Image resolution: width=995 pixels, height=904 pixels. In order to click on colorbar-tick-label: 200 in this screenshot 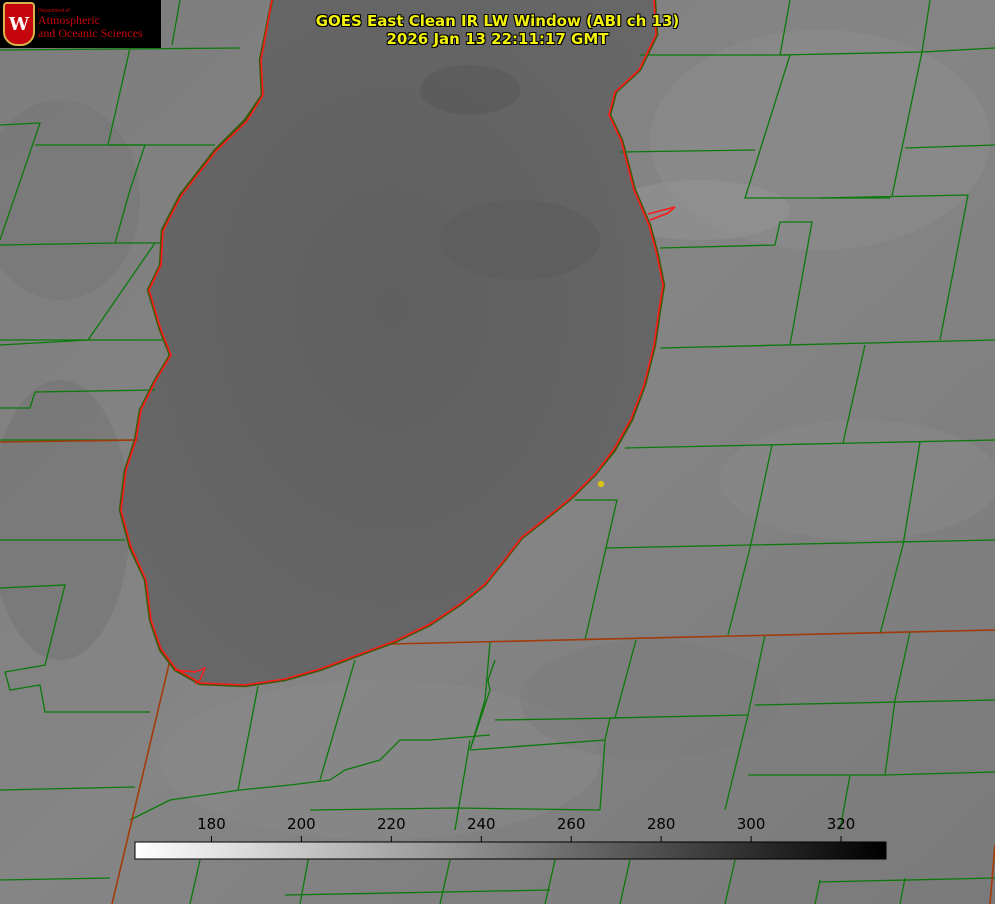, I will do `click(301, 824)`.